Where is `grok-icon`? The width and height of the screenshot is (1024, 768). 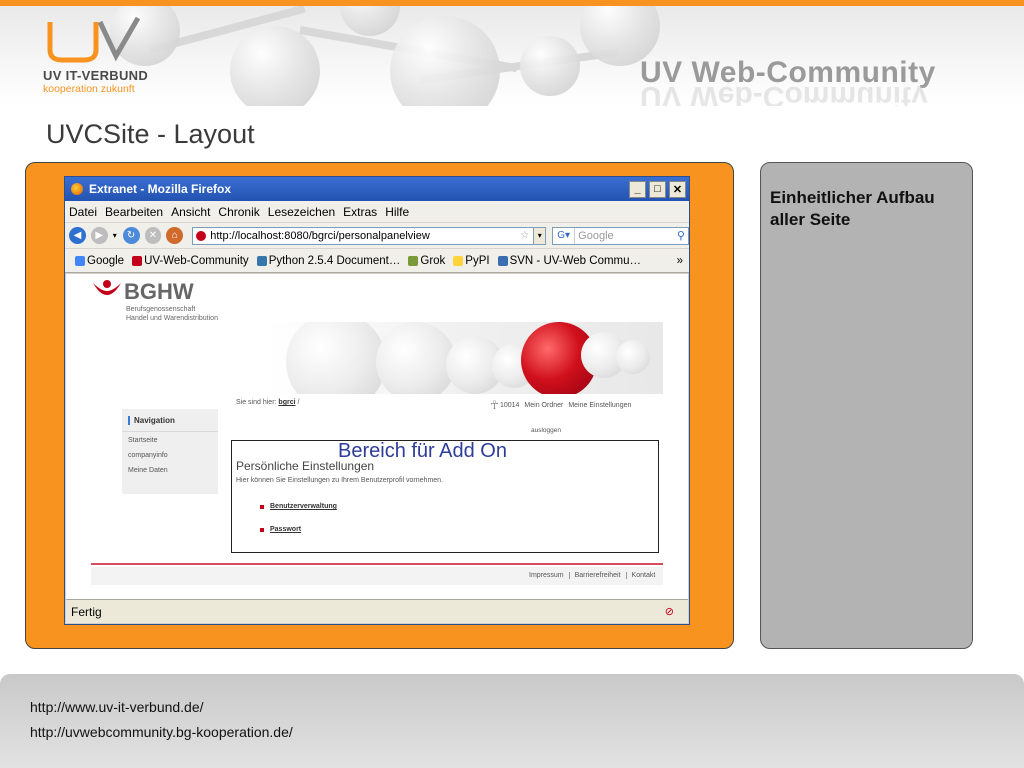
grok-icon is located at coordinates (413, 260).